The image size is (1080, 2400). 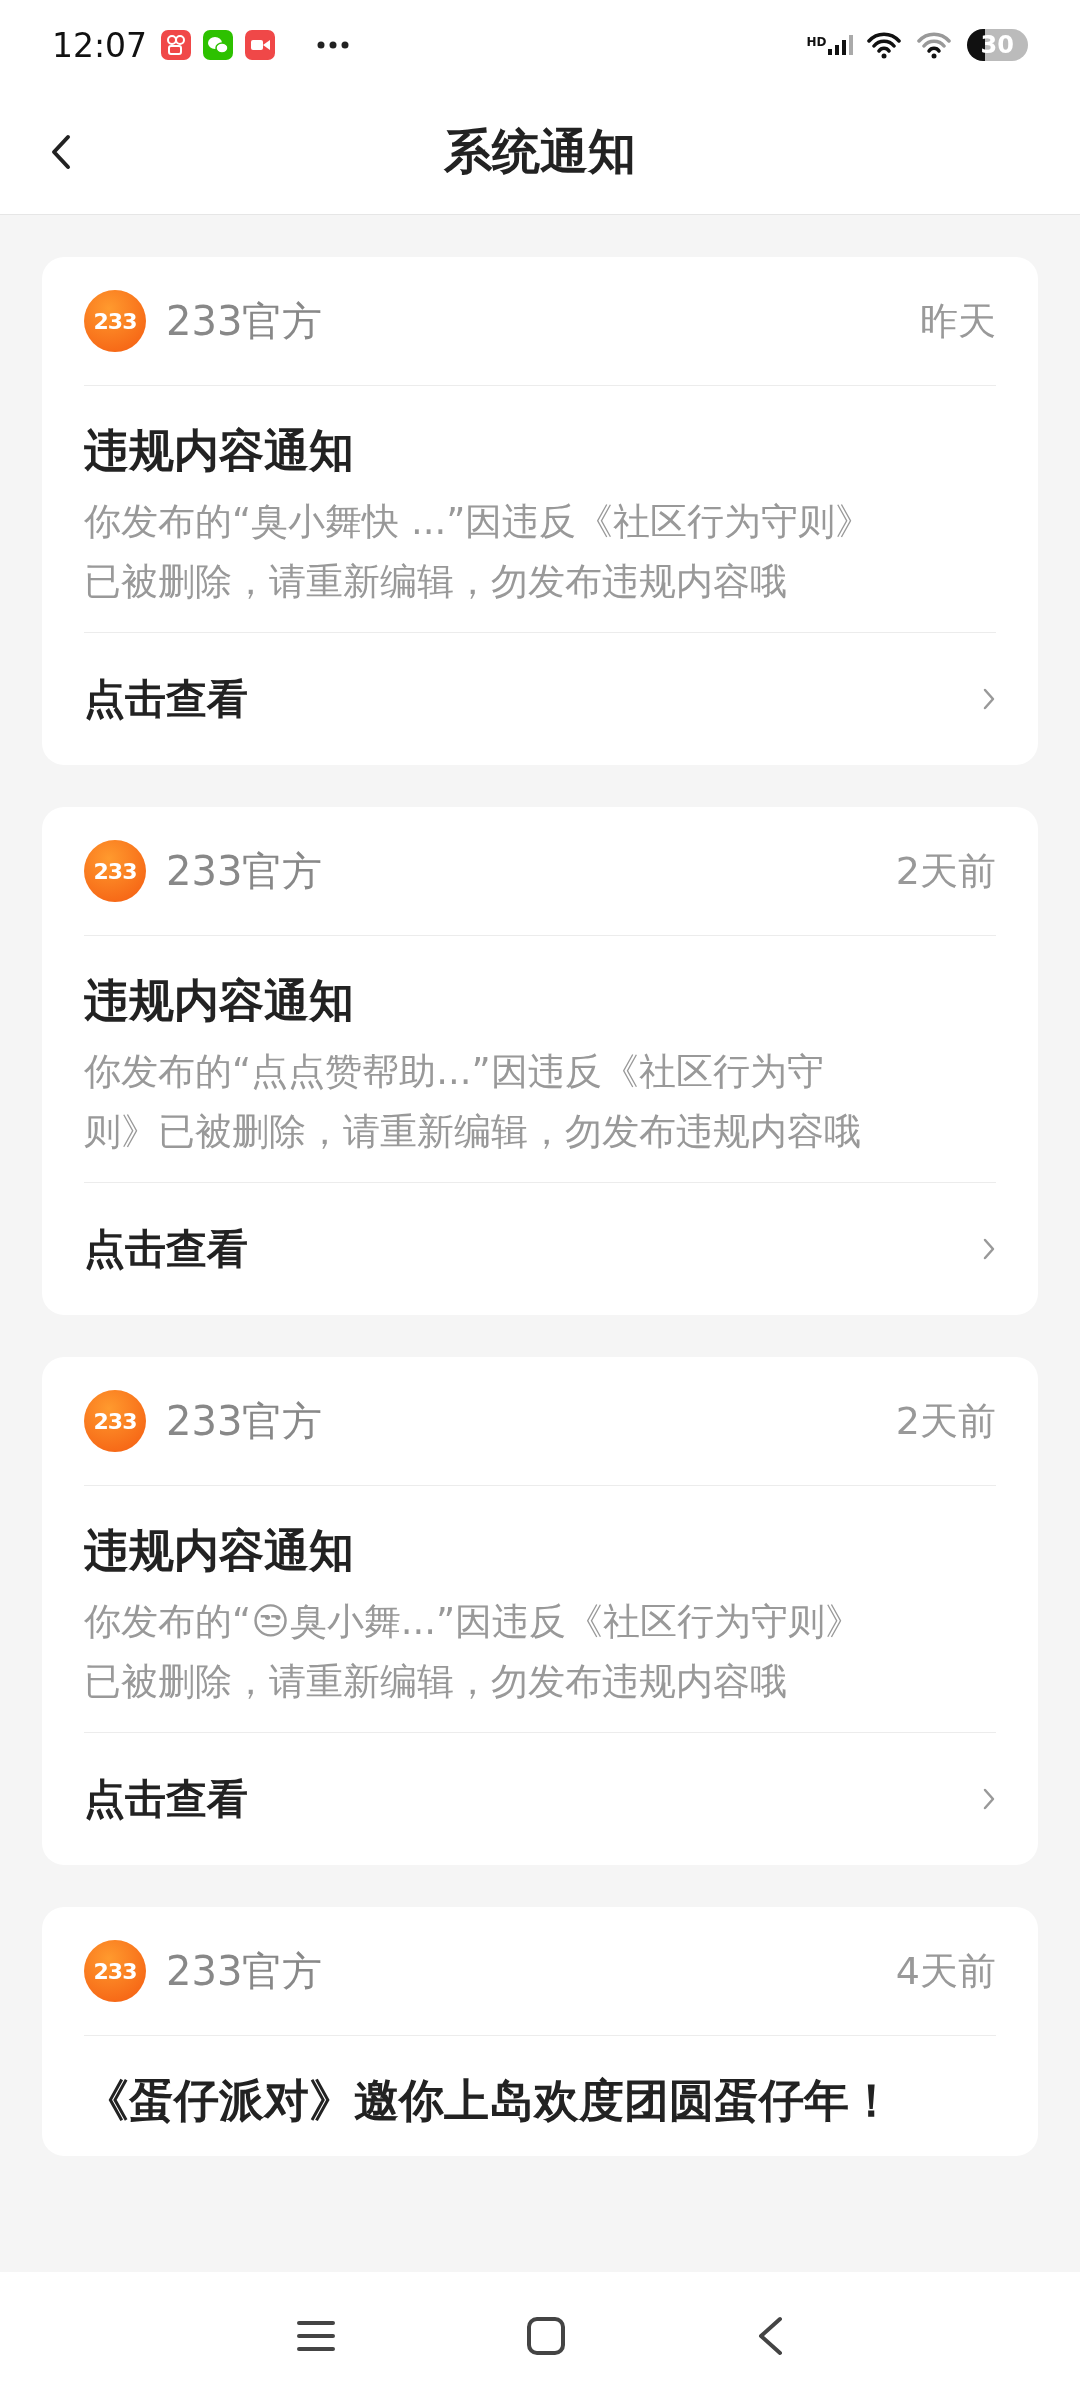 I want to click on menu-icon, so click(x=316, y=2336).